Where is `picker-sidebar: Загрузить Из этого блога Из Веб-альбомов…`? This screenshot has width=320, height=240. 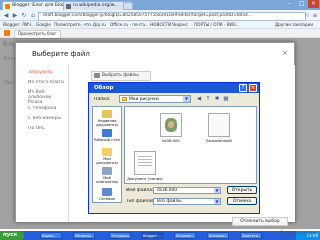 picker-sidebar: Загрузить Из этого блога Из Веб-альбомов… is located at coordinates (42, 143).